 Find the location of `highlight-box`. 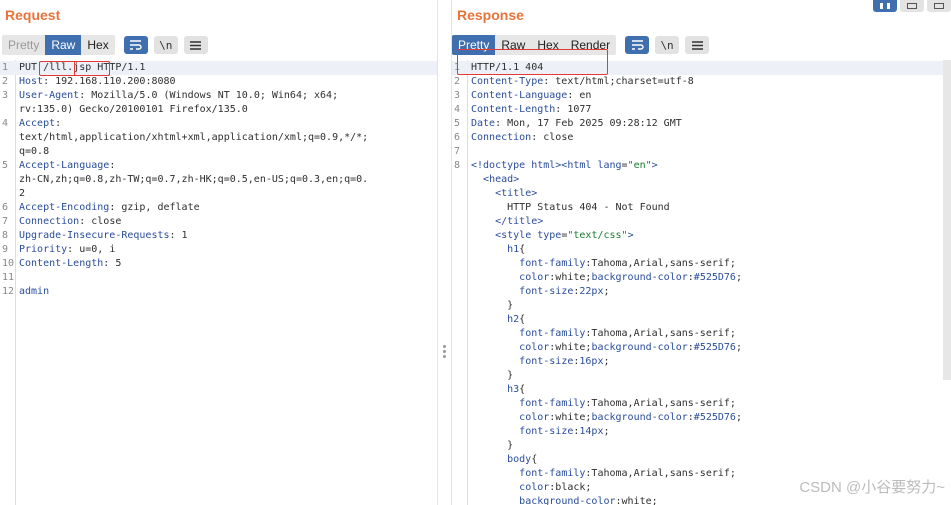

highlight-box is located at coordinates (532, 62).